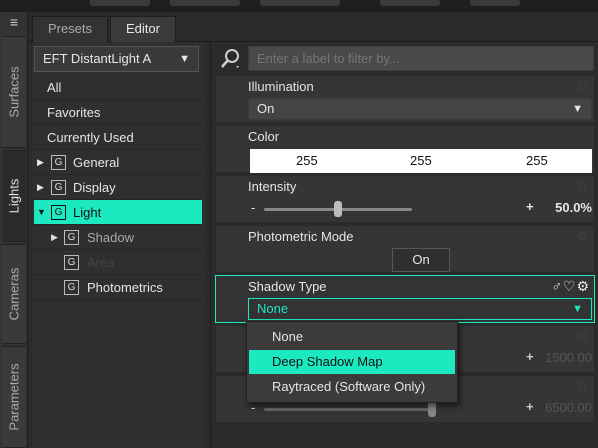 This screenshot has height=448, width=598. I want to click on tab-lights-label: Lights, so click(14, 196).